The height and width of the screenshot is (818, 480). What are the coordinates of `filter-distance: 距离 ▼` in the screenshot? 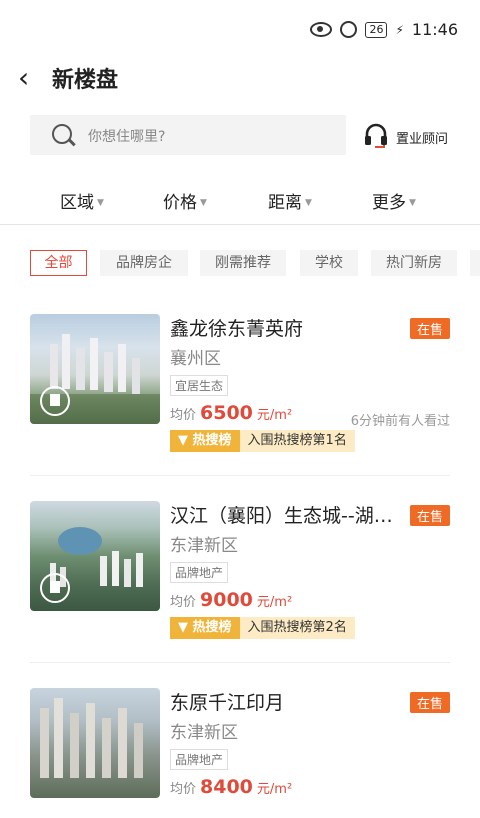 It's located at (290, 200).